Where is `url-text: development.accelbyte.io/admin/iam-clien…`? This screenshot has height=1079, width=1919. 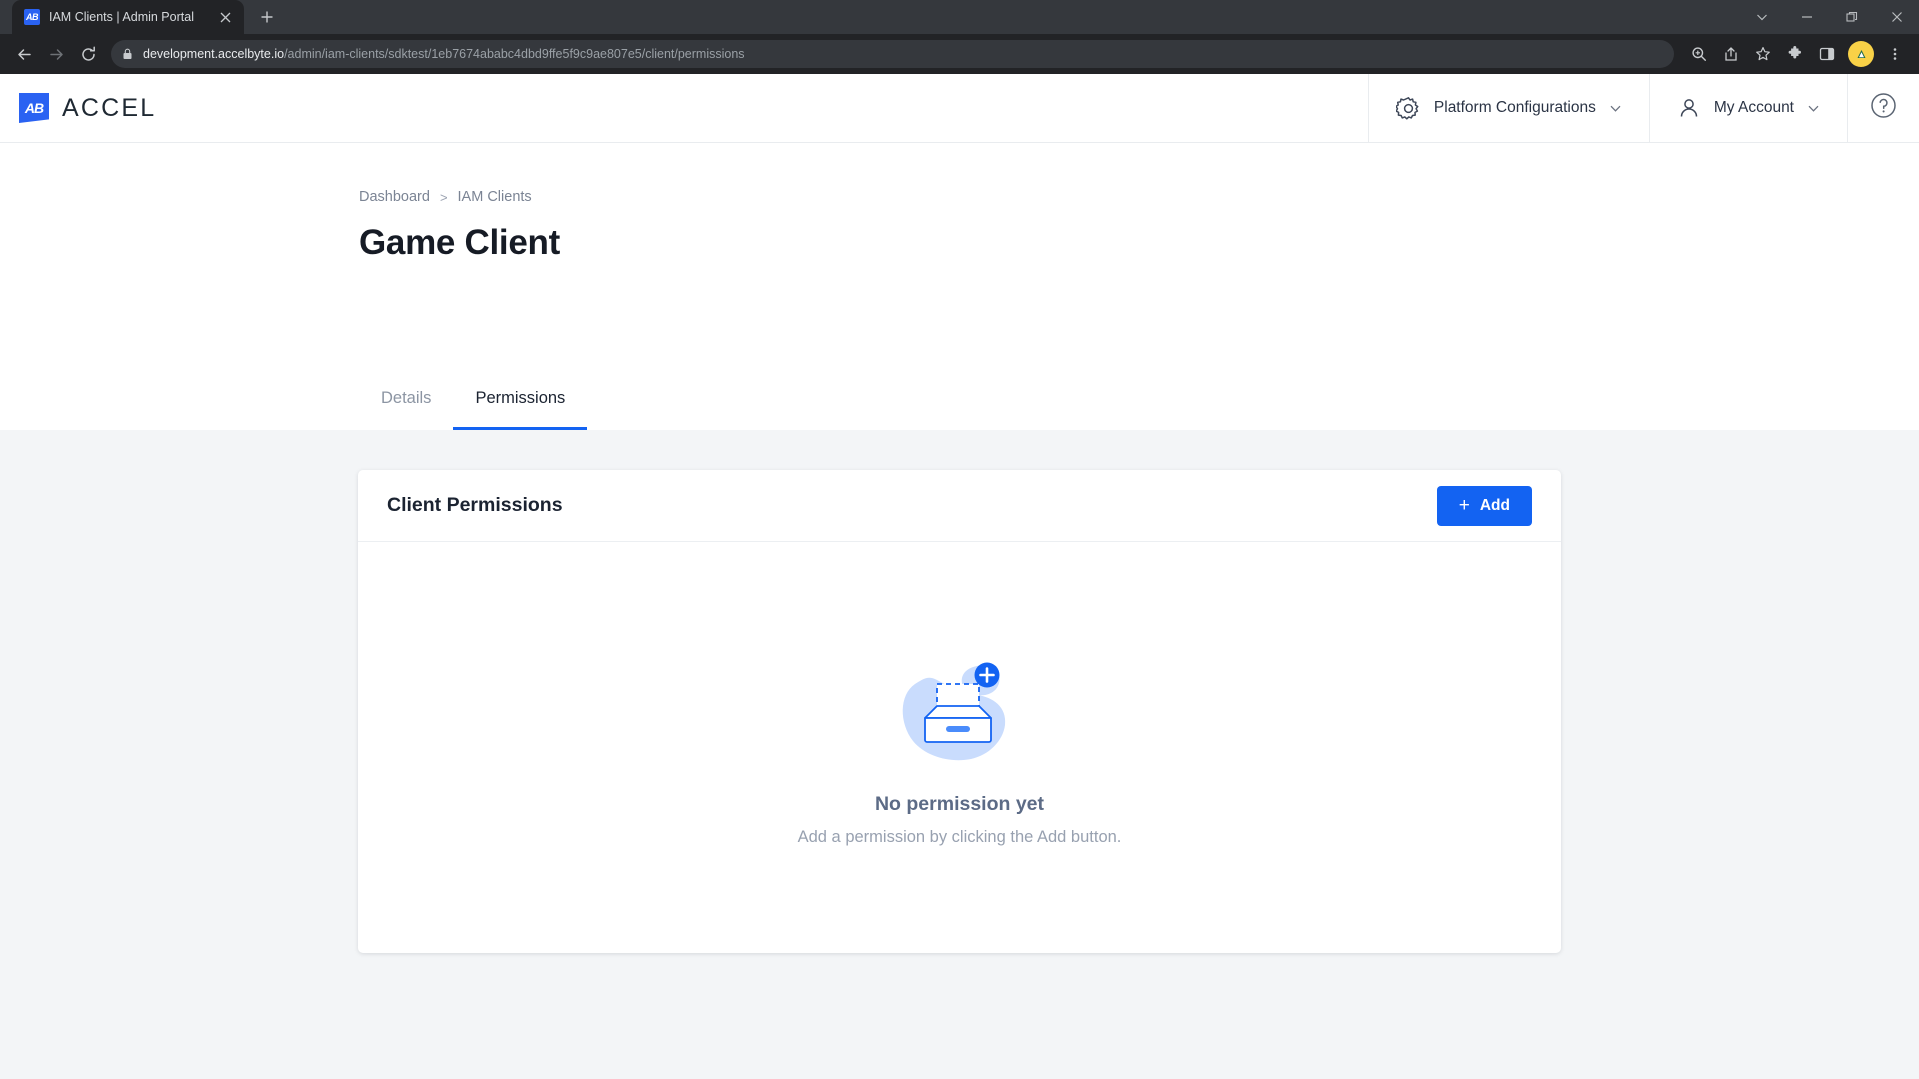 url-text: development.accelbyte.io/admin/iam-clien… is located at coordinates (444, 54).